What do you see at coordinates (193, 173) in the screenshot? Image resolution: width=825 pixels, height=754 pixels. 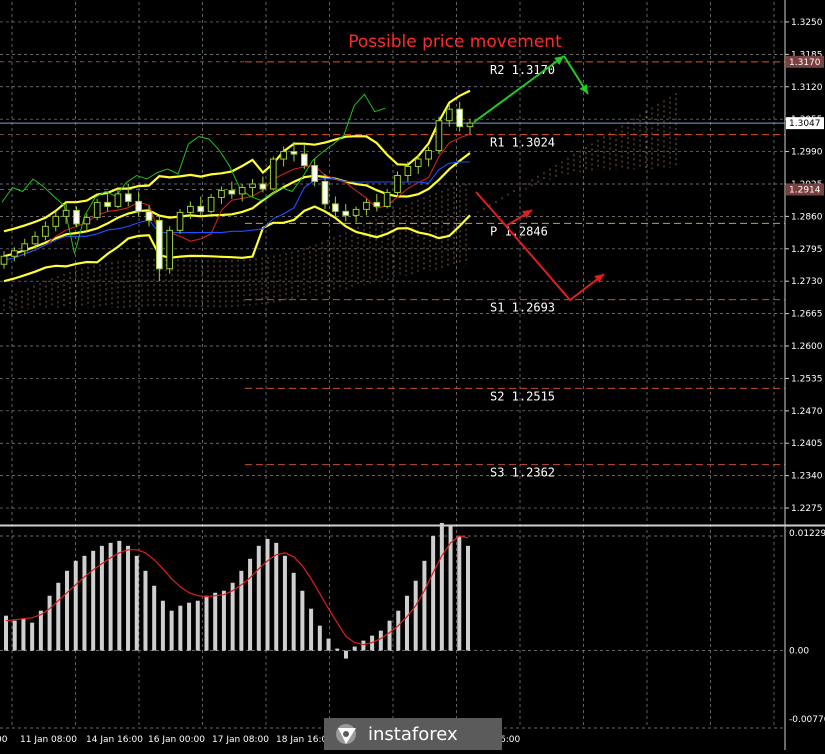 I see `chikou-span` at bounding box center [193, 173].